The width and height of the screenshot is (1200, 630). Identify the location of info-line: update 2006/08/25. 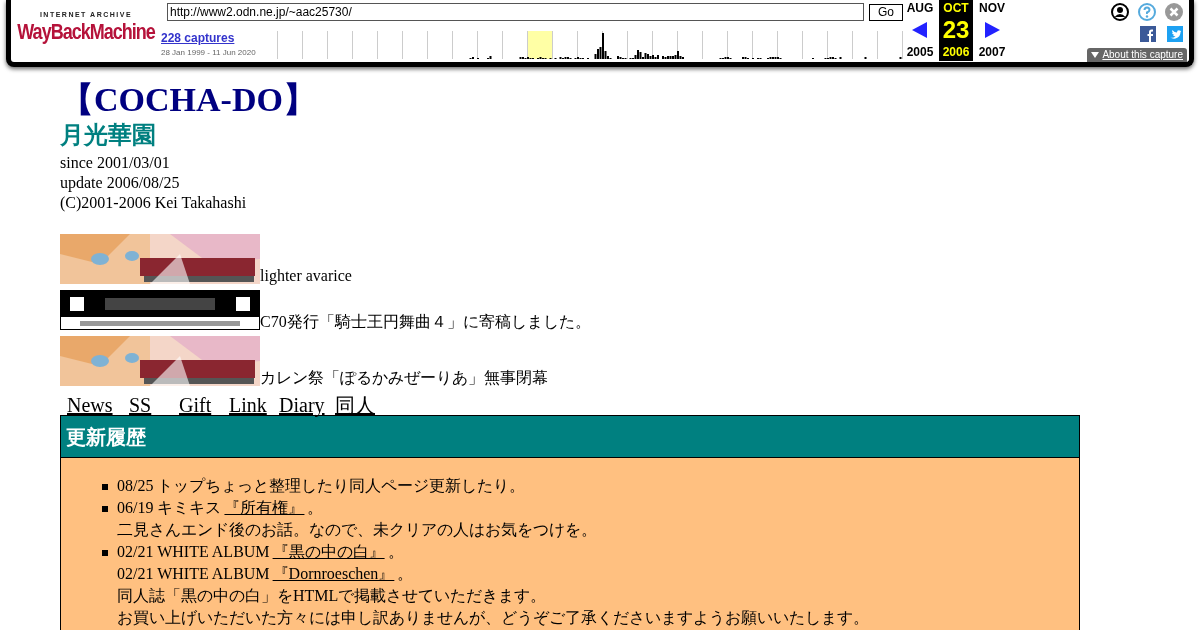
(120, 183).